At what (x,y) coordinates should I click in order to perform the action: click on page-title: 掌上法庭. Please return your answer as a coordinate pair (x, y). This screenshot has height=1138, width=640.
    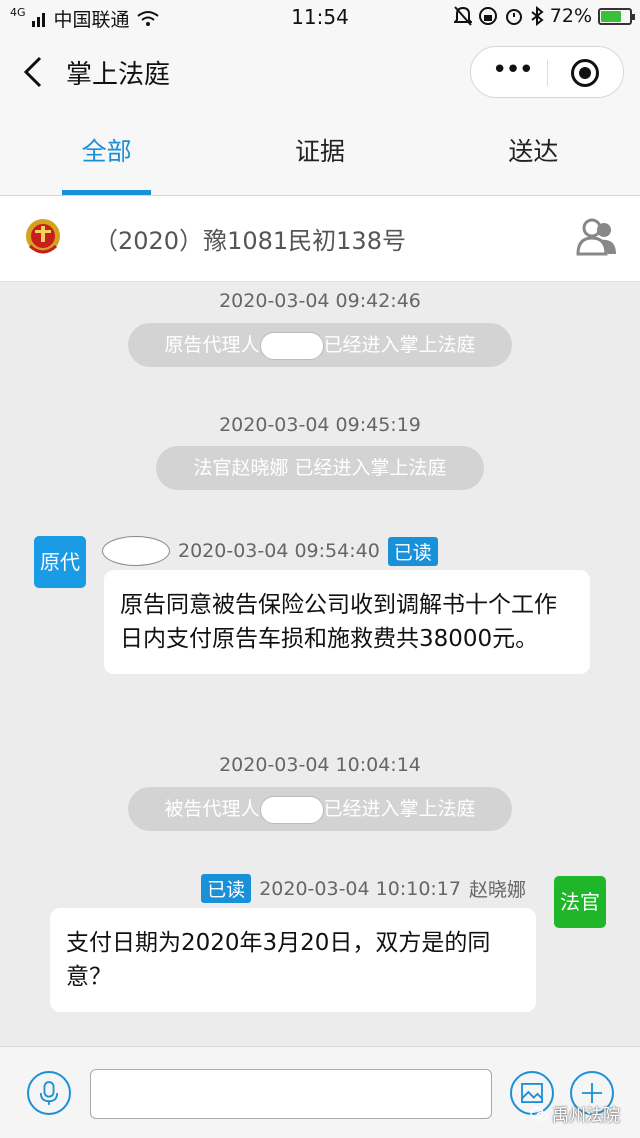
    Looking at the image, I should click on (118, 75).